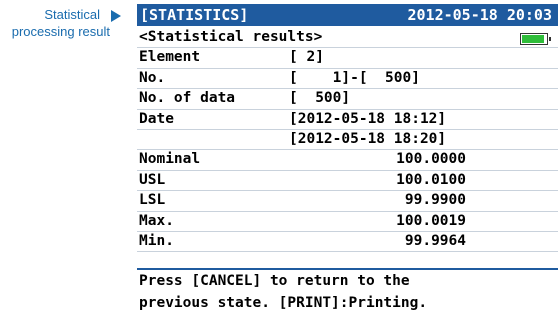 This screenshot has width=558, height=320. Describe the element at coordinates (347, 79) in the screenshot. I see `row-number-range: No. [ 1]-[ 500]` at that location.